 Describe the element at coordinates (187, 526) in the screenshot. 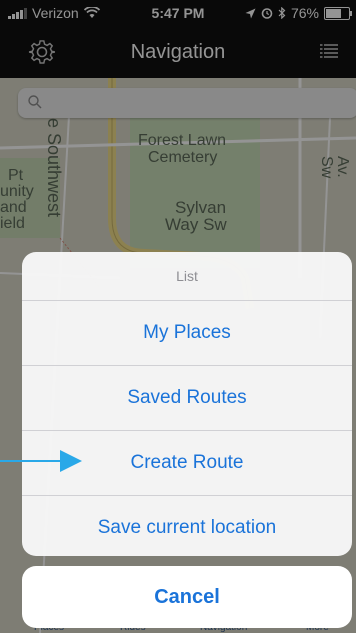

I see `save-current-location-button: Save current location` at that location.